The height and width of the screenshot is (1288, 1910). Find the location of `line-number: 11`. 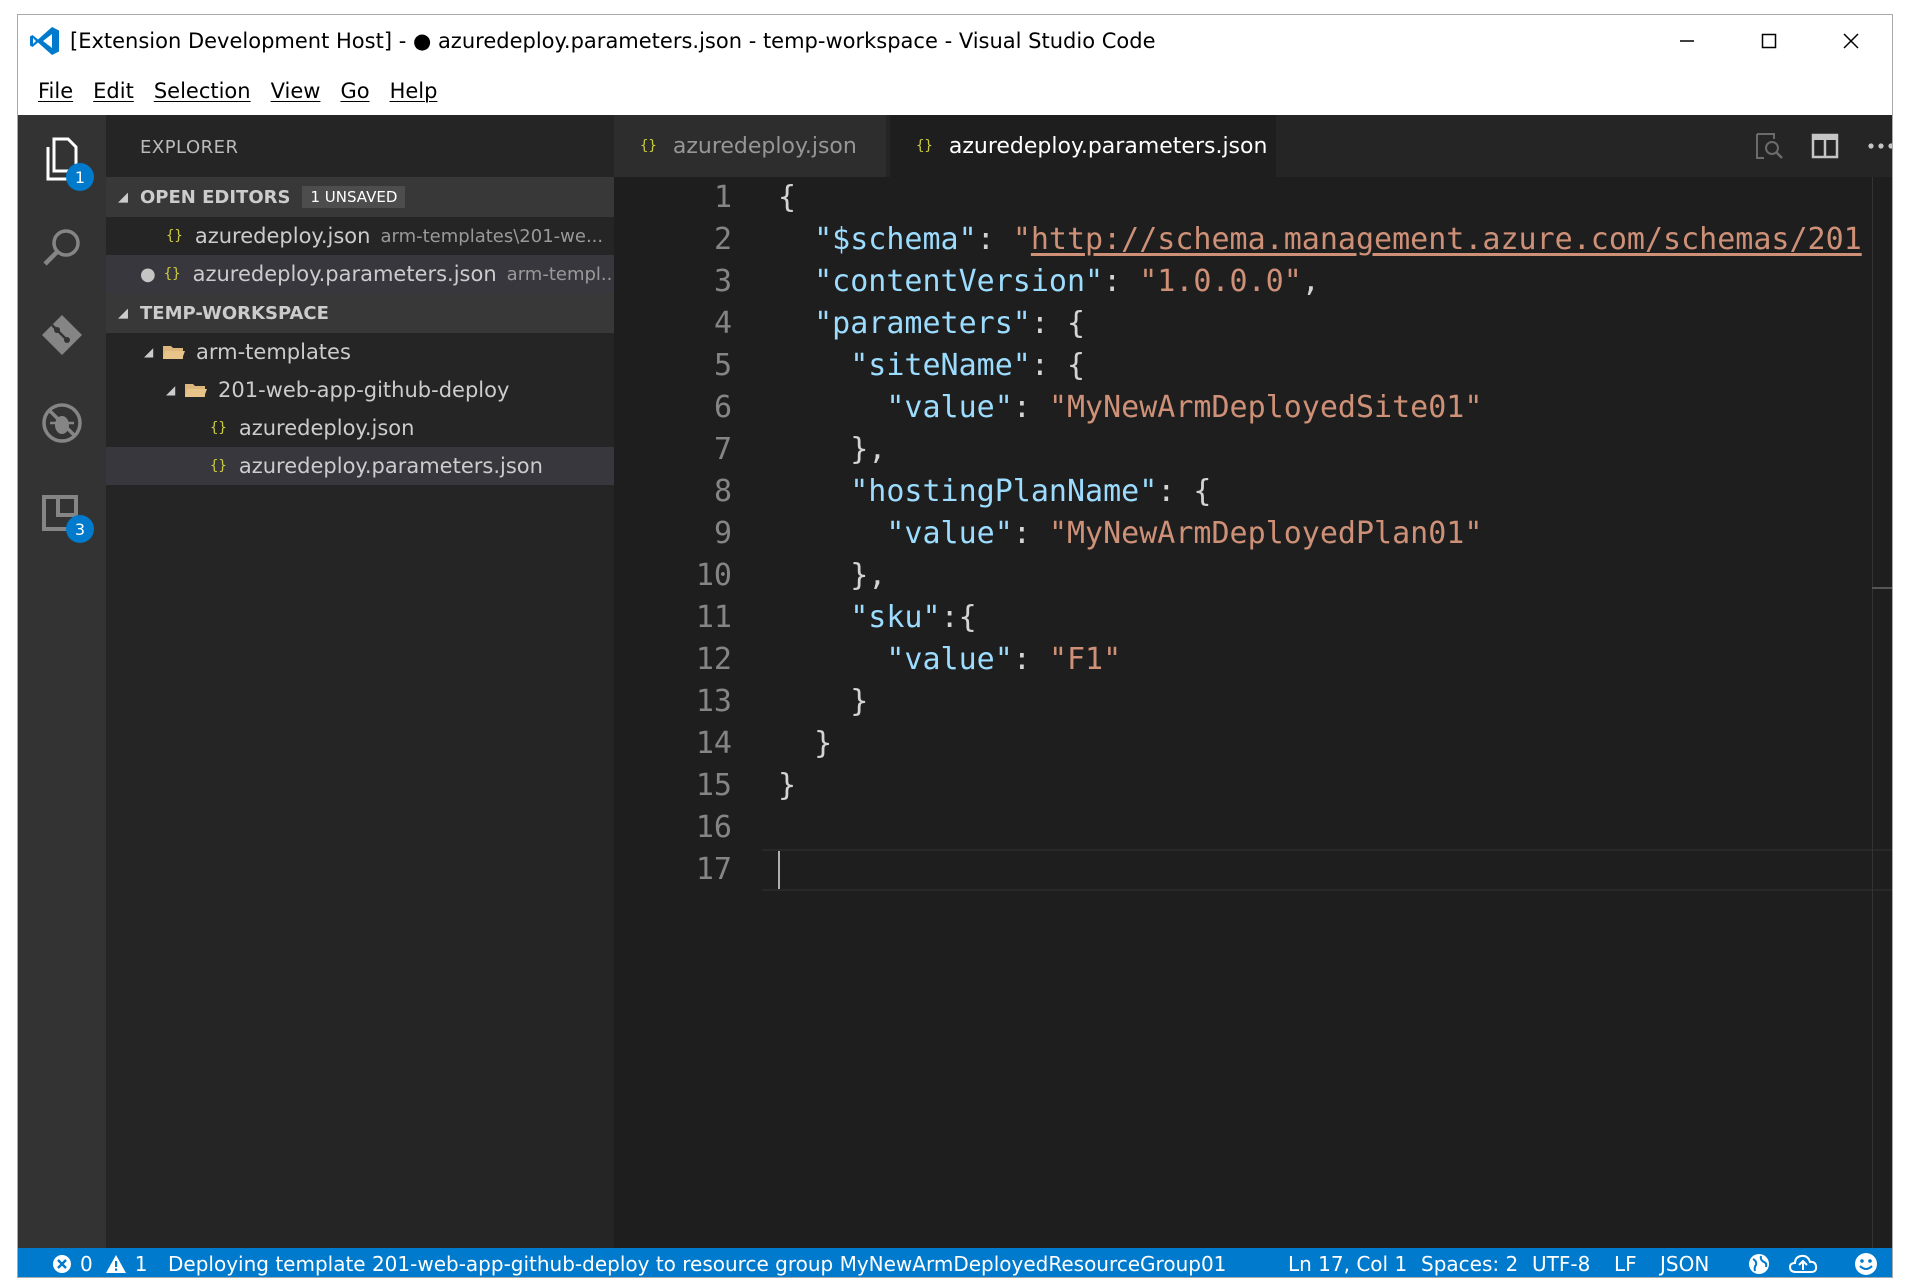

line-number: 11 is located at coordinates (713, 617).